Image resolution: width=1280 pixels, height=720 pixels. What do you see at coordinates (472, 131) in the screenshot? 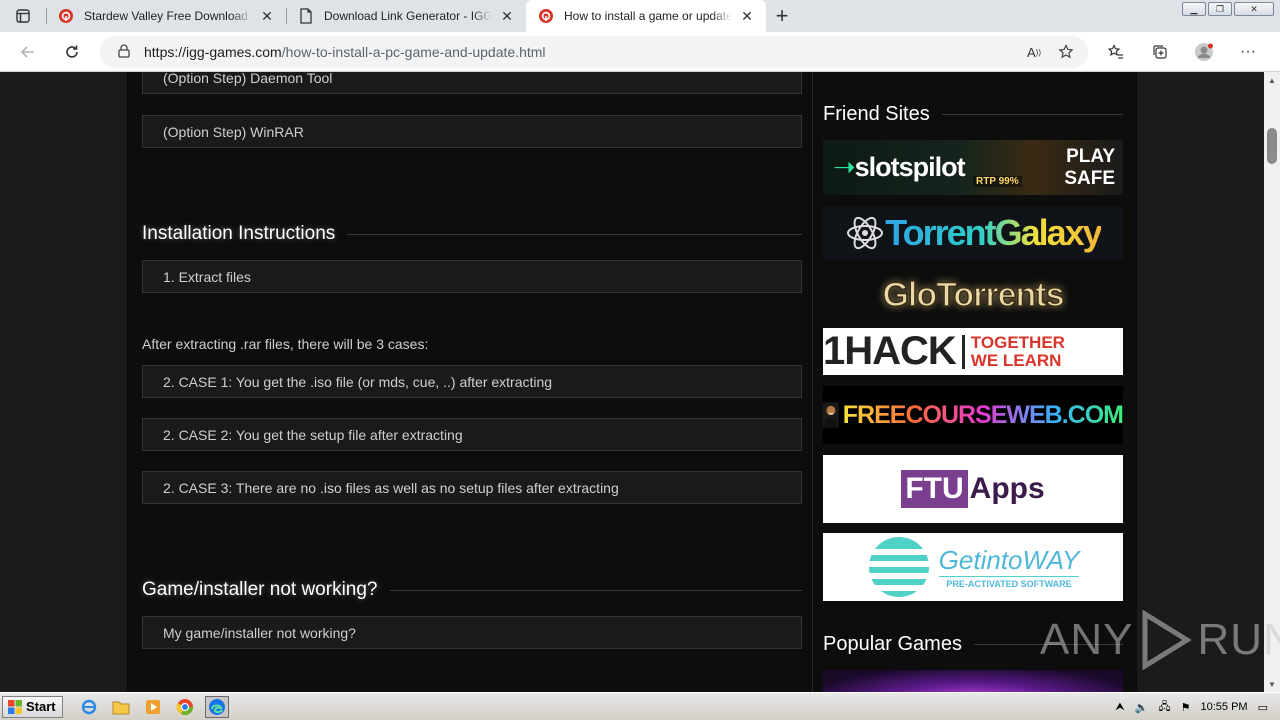
I see `option-winrar: (Option Step) WinRAR` at bounding box center [472, 131].